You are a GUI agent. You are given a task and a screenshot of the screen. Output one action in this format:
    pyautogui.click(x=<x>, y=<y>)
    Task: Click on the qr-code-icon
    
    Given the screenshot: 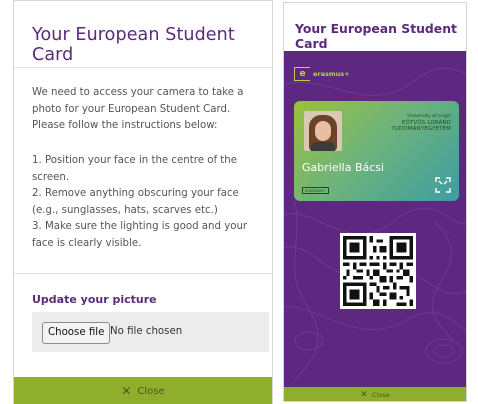 What is the action you would take?
    pyautogui.click(x=378, y=271)
    